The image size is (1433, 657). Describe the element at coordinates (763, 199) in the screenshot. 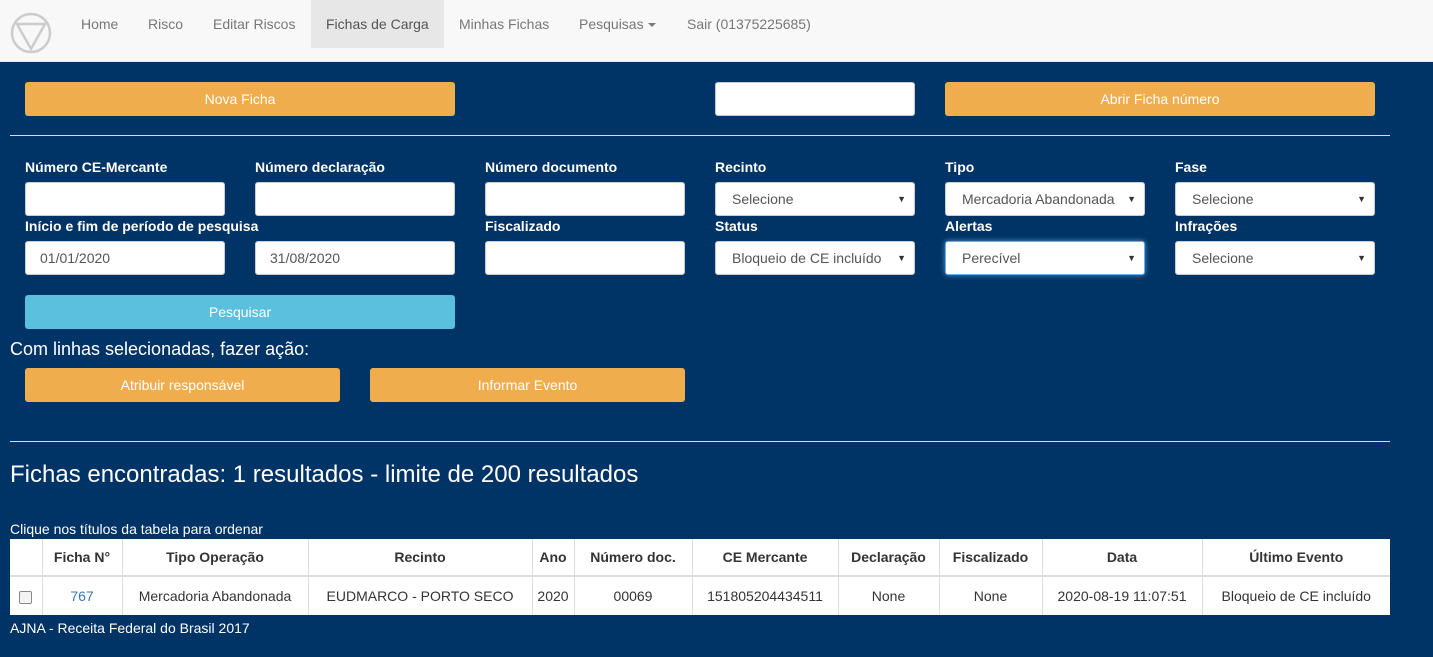

I see `recinto-select-value: Selecione` at that location.